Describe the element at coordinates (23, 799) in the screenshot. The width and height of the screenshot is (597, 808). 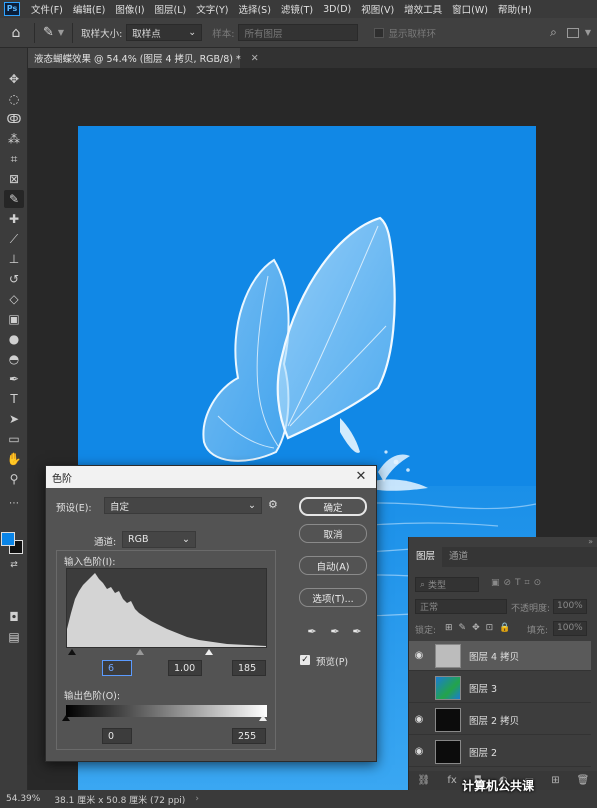
I see `zoom-level: 54.39%` at that location.